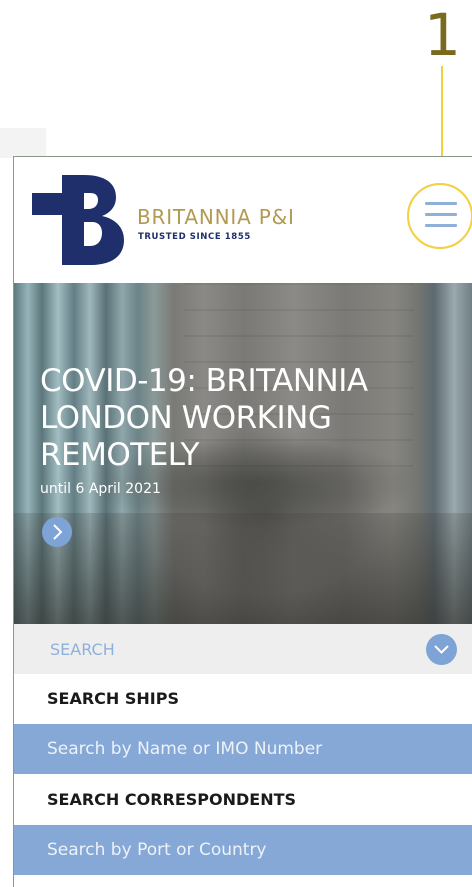 The height and width of the screenshot is (887, 472). I want to click on chevron-down-icon, so click(441, 649).